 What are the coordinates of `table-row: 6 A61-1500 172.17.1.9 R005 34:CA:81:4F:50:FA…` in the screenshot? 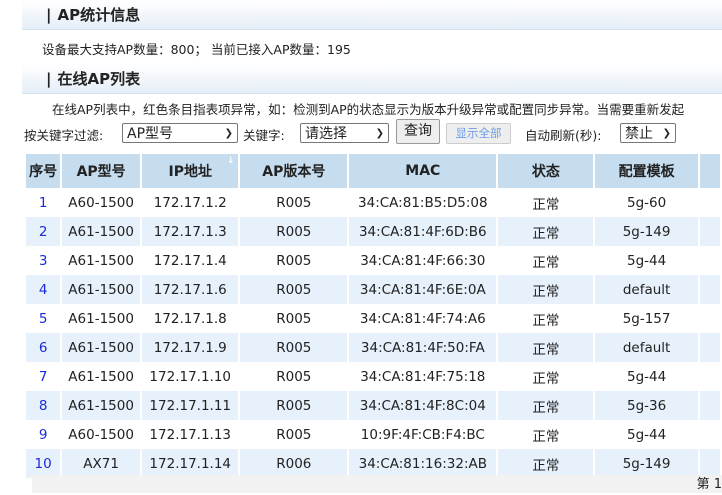 It's located at (374, 347).